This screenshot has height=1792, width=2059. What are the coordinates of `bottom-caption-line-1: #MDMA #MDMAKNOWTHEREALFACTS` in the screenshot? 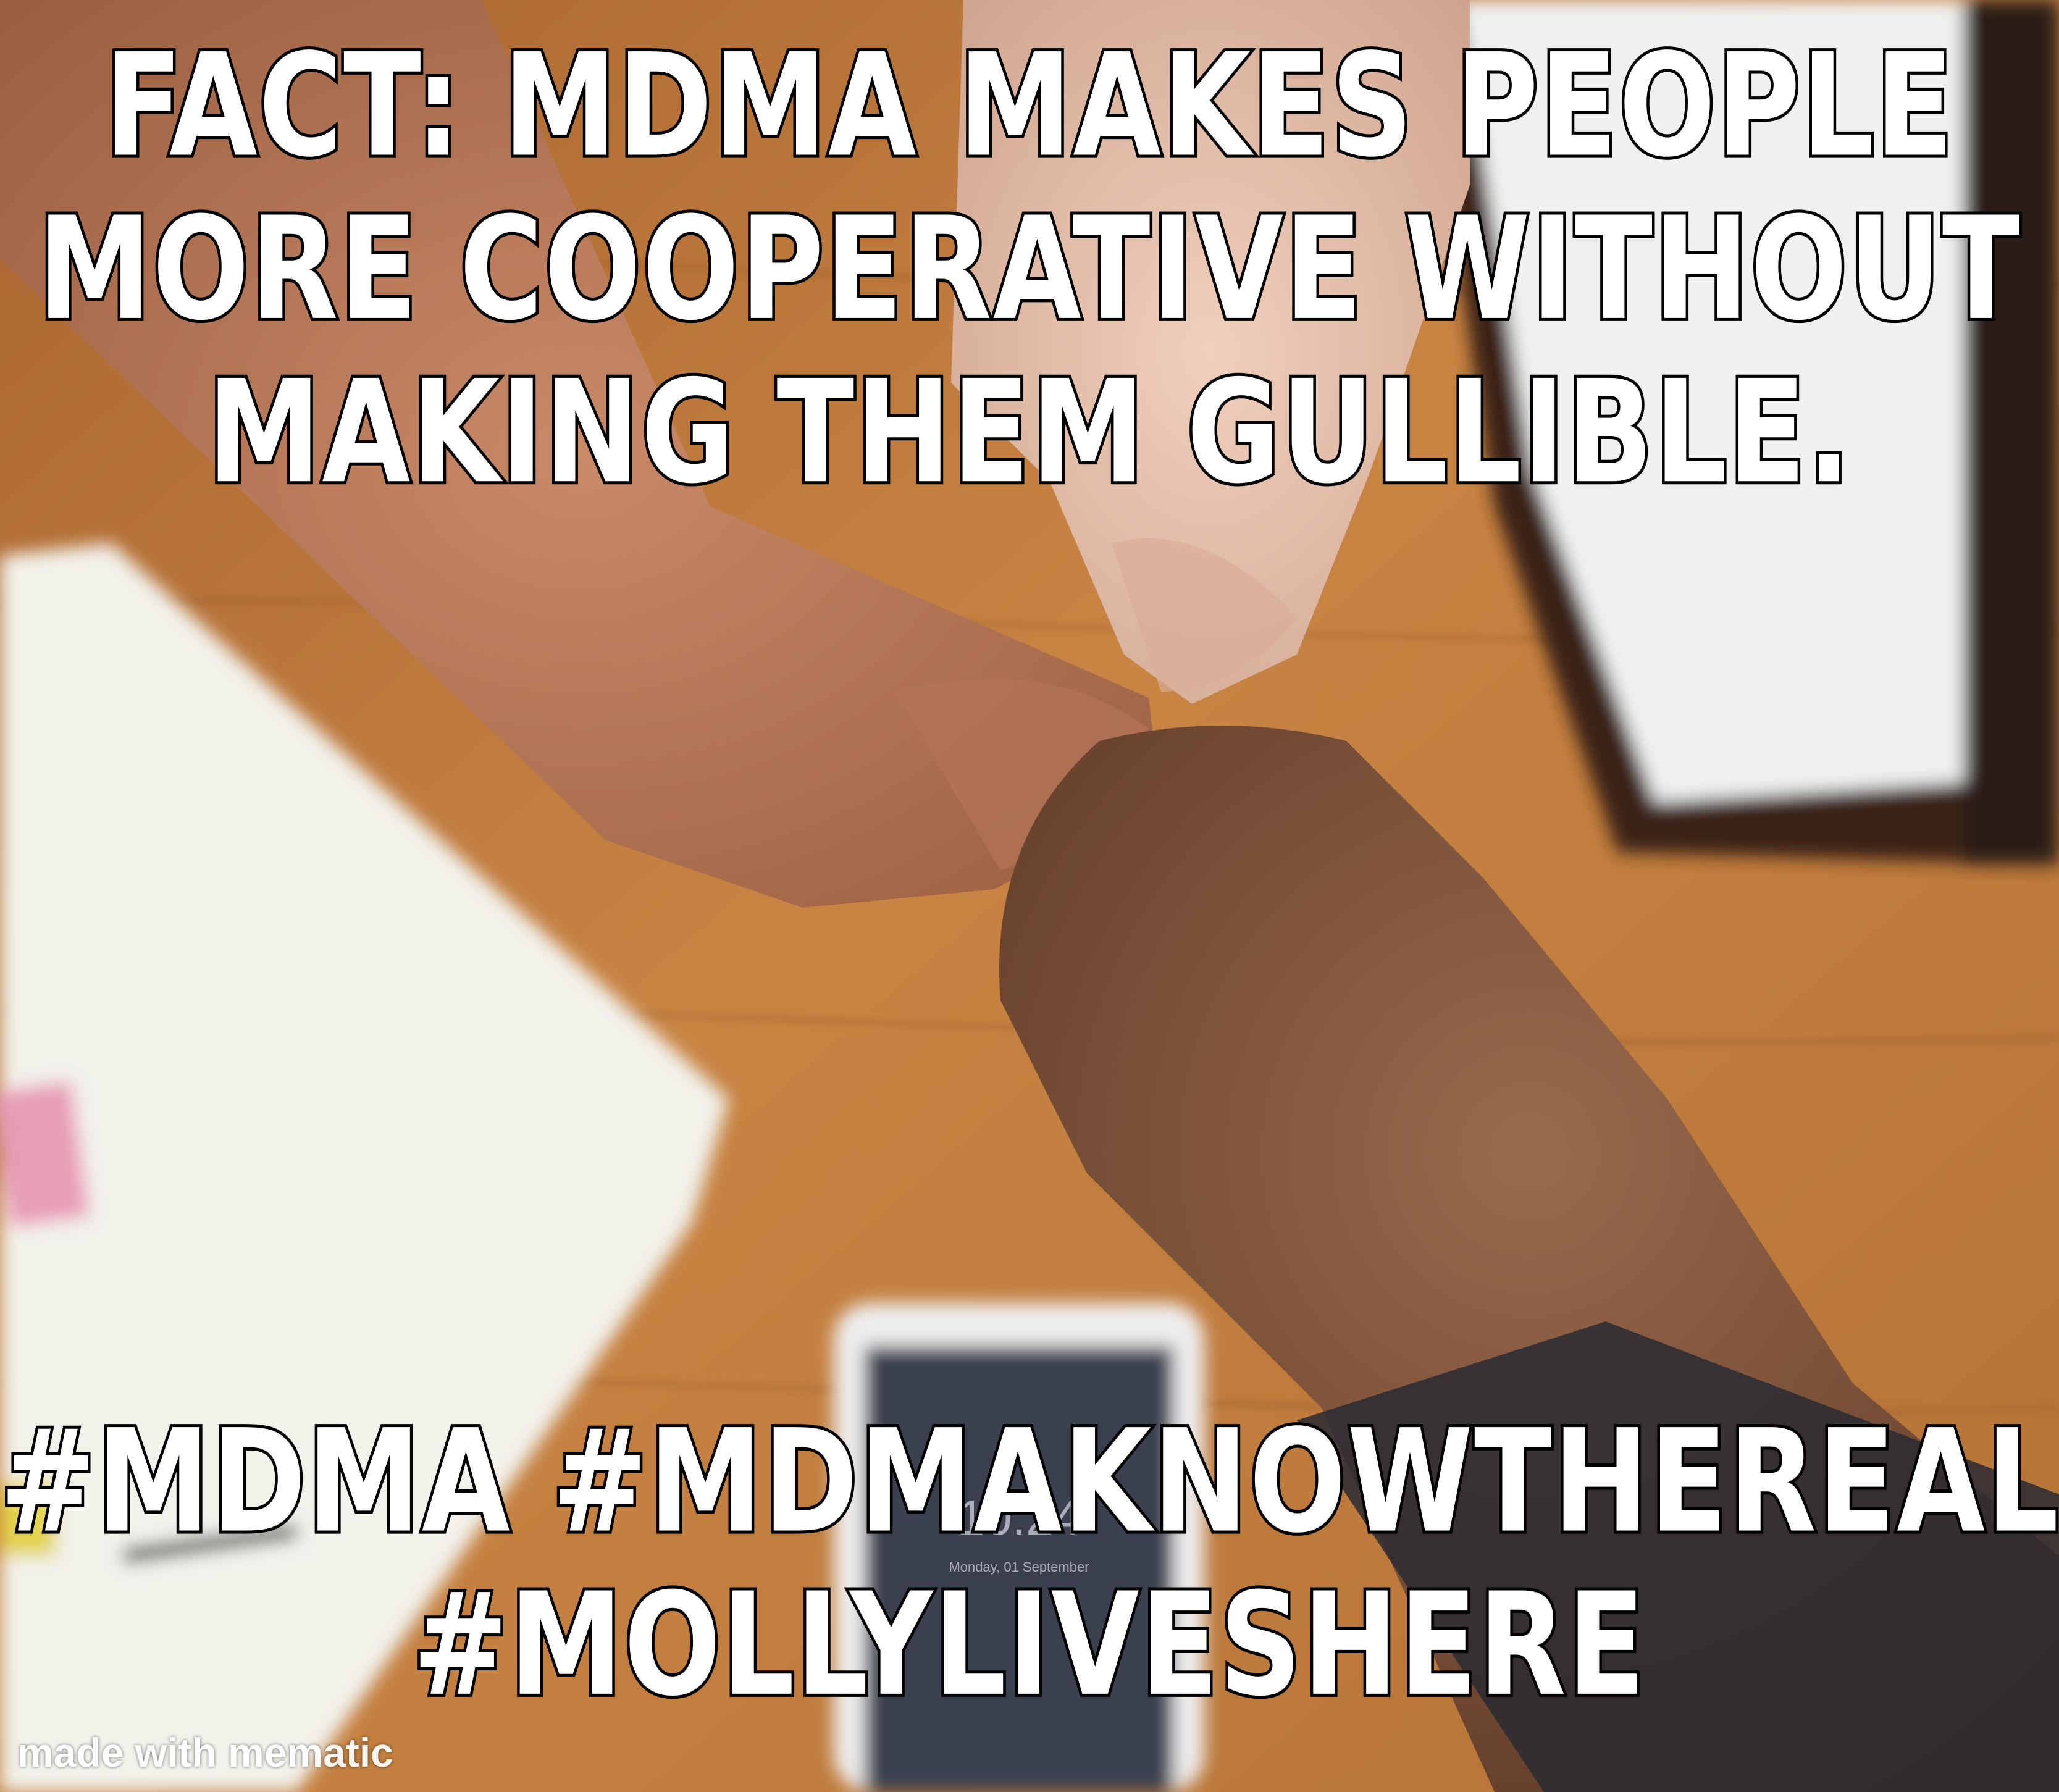 It's located at (1029, 1482).